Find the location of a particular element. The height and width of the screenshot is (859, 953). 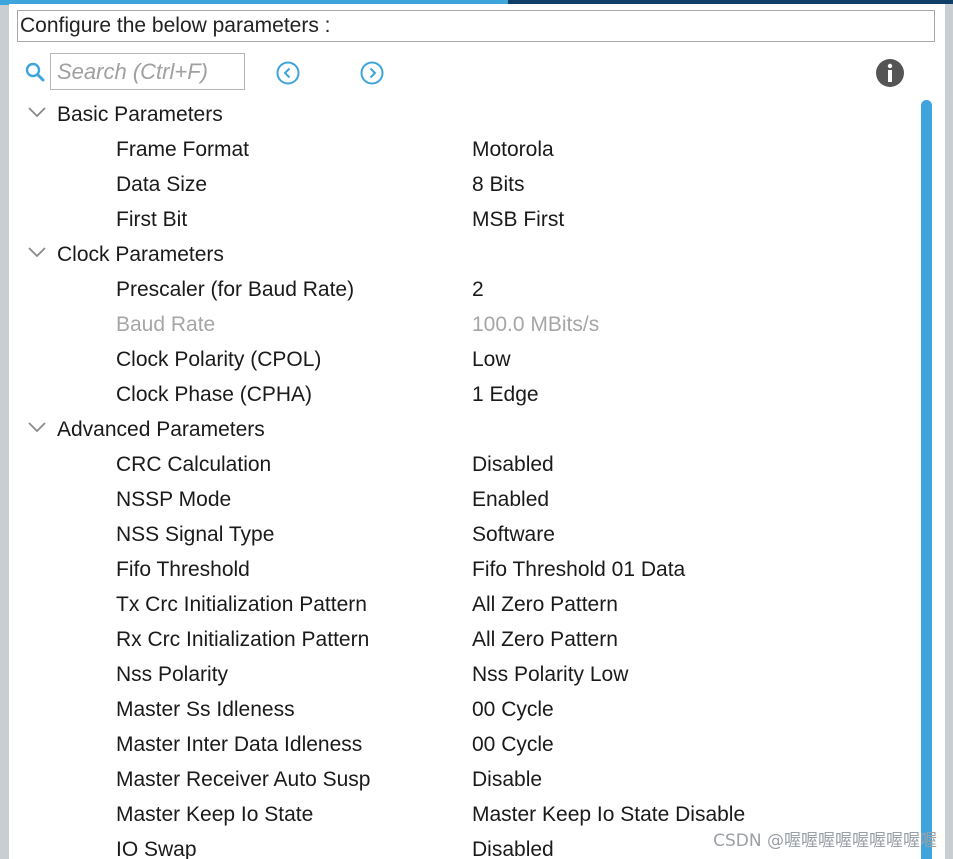

parameter-name: Rx Crc Initialization Pattern is located at coordinates (243, 639).